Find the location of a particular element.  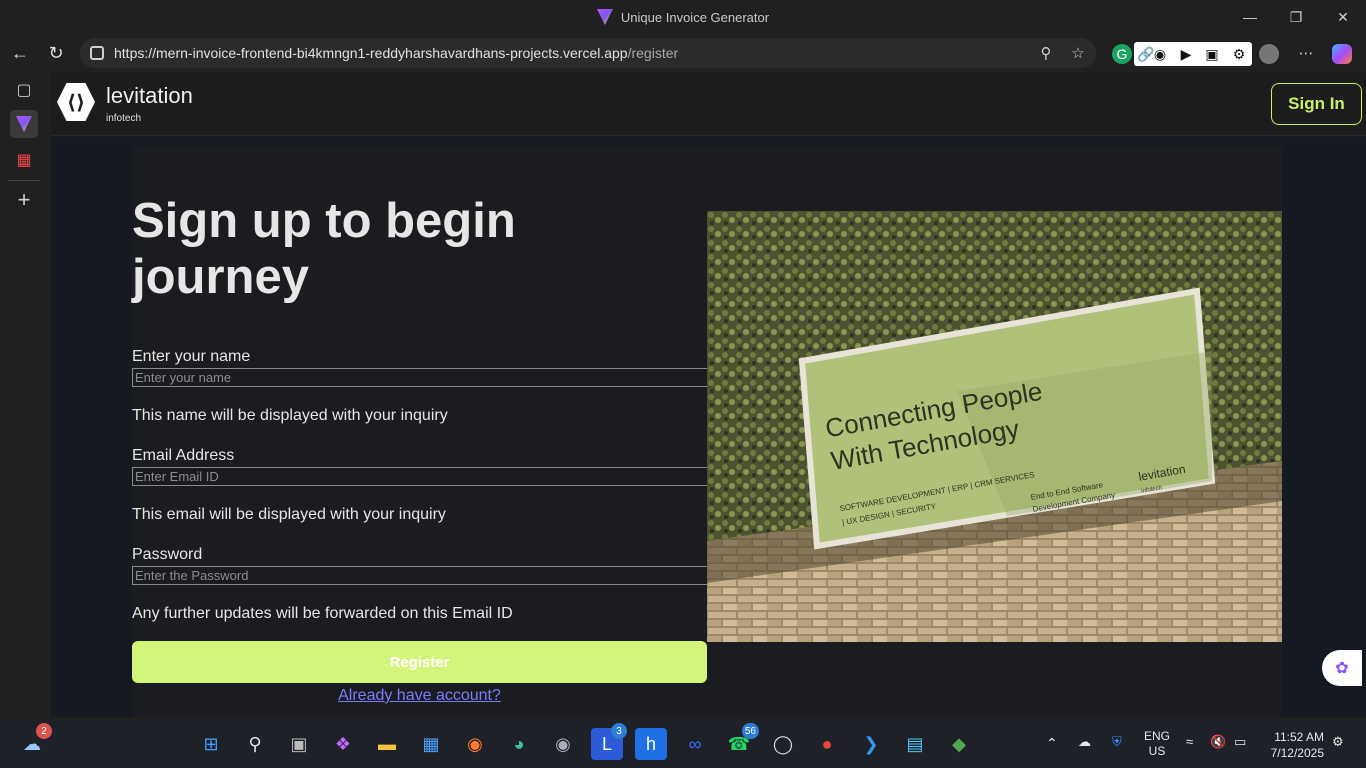

notifications-icon: ⚙ is located at coordinates (1338, 742).